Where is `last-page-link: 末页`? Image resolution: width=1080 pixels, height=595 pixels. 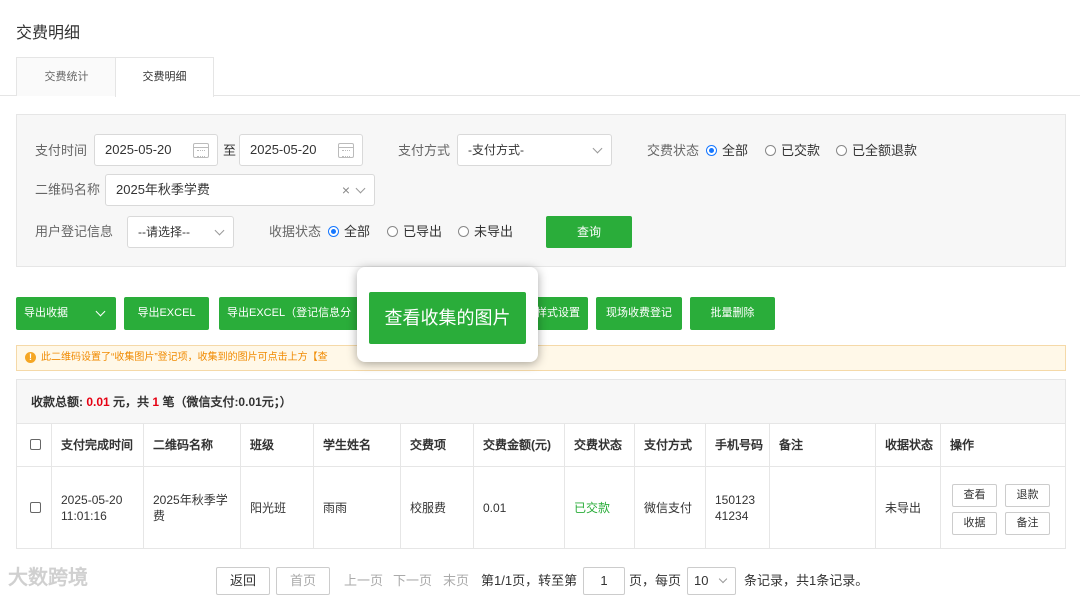 last-page-link: 末页 is located at coordinates (456, 581).